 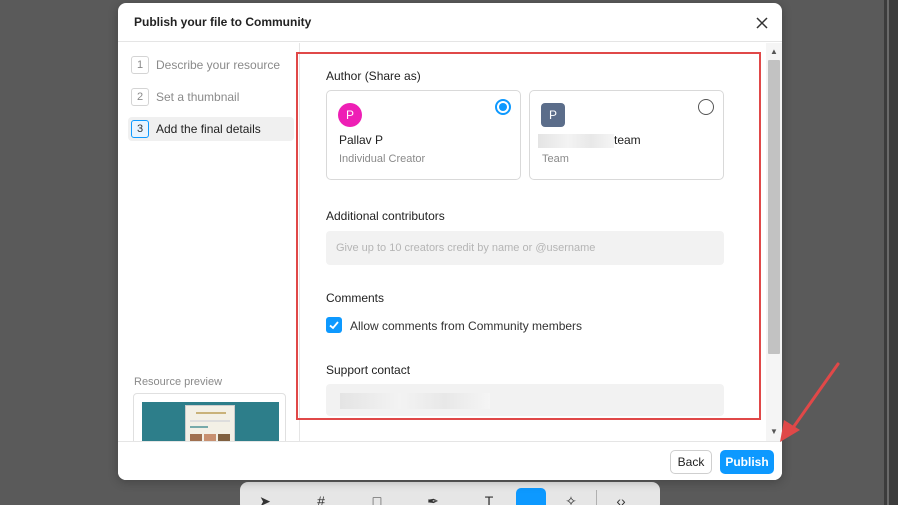 What do you see at coordinates (415, 401) in the screenshot?
I see `redacted-support-contact` at bounding box center [415, 401].